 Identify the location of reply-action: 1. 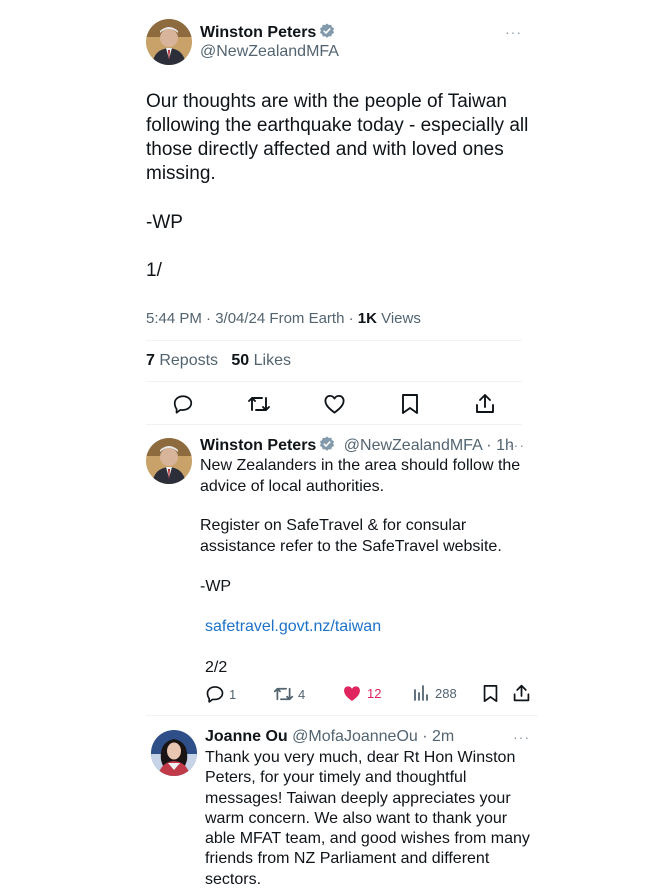
(220, 694).